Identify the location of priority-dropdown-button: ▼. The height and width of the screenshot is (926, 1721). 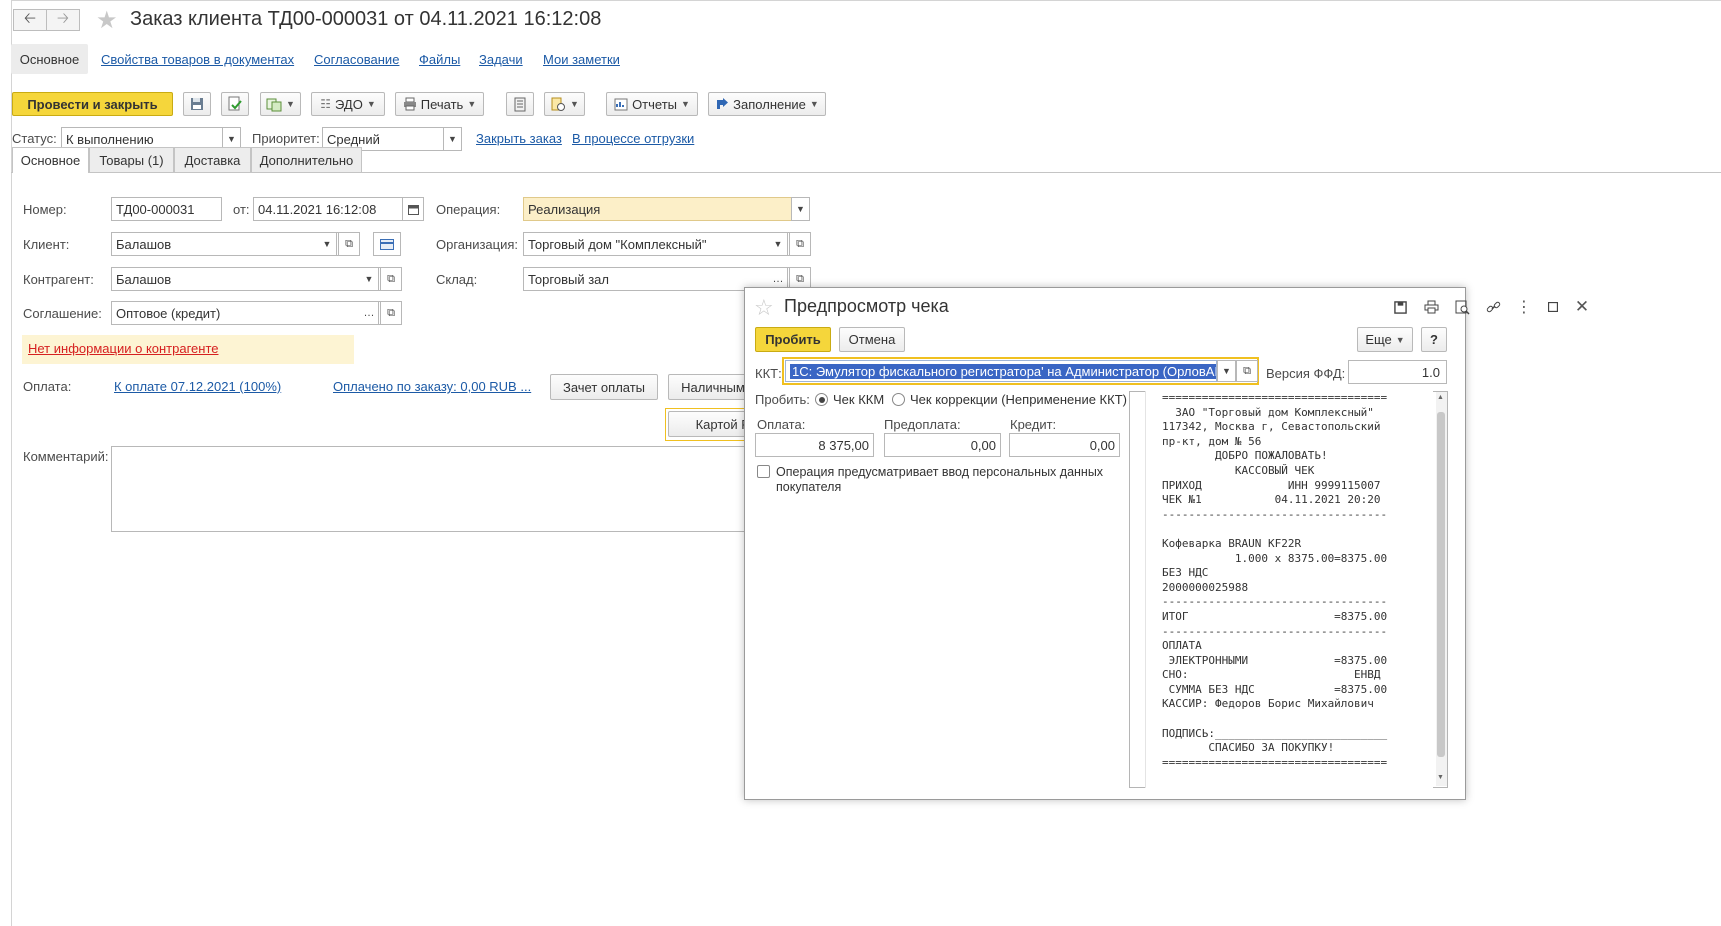
(452, 139).